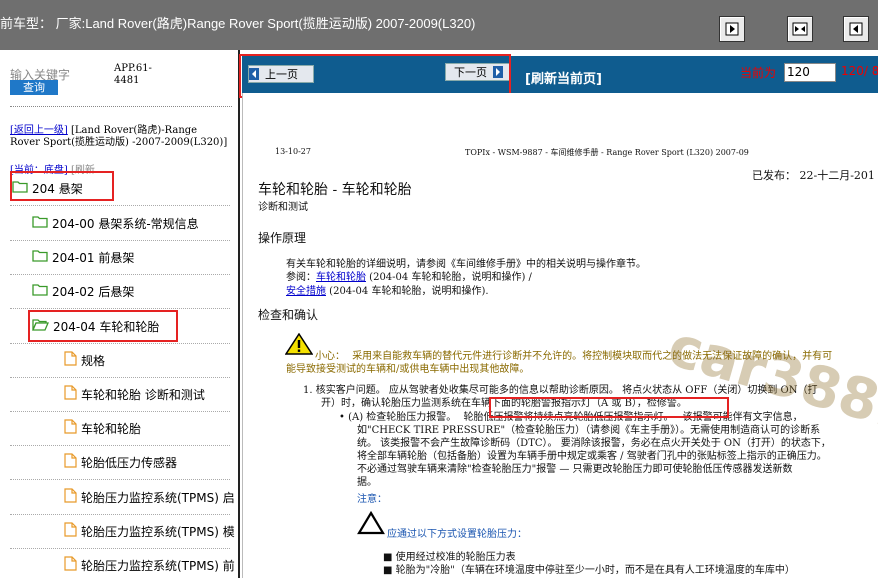 The height and width of the screenshot is (578, 878). What do you see at coordinates (121, 106) in the screenshot?
I see `divider` at bounding box center [121, 106].